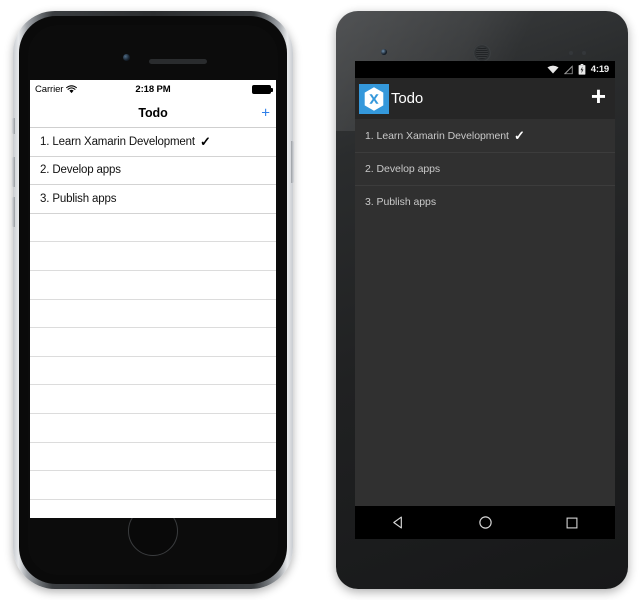 The height and width of the screenshot is (600, 643). I want to click on ios-status-right, so click(262, 89).